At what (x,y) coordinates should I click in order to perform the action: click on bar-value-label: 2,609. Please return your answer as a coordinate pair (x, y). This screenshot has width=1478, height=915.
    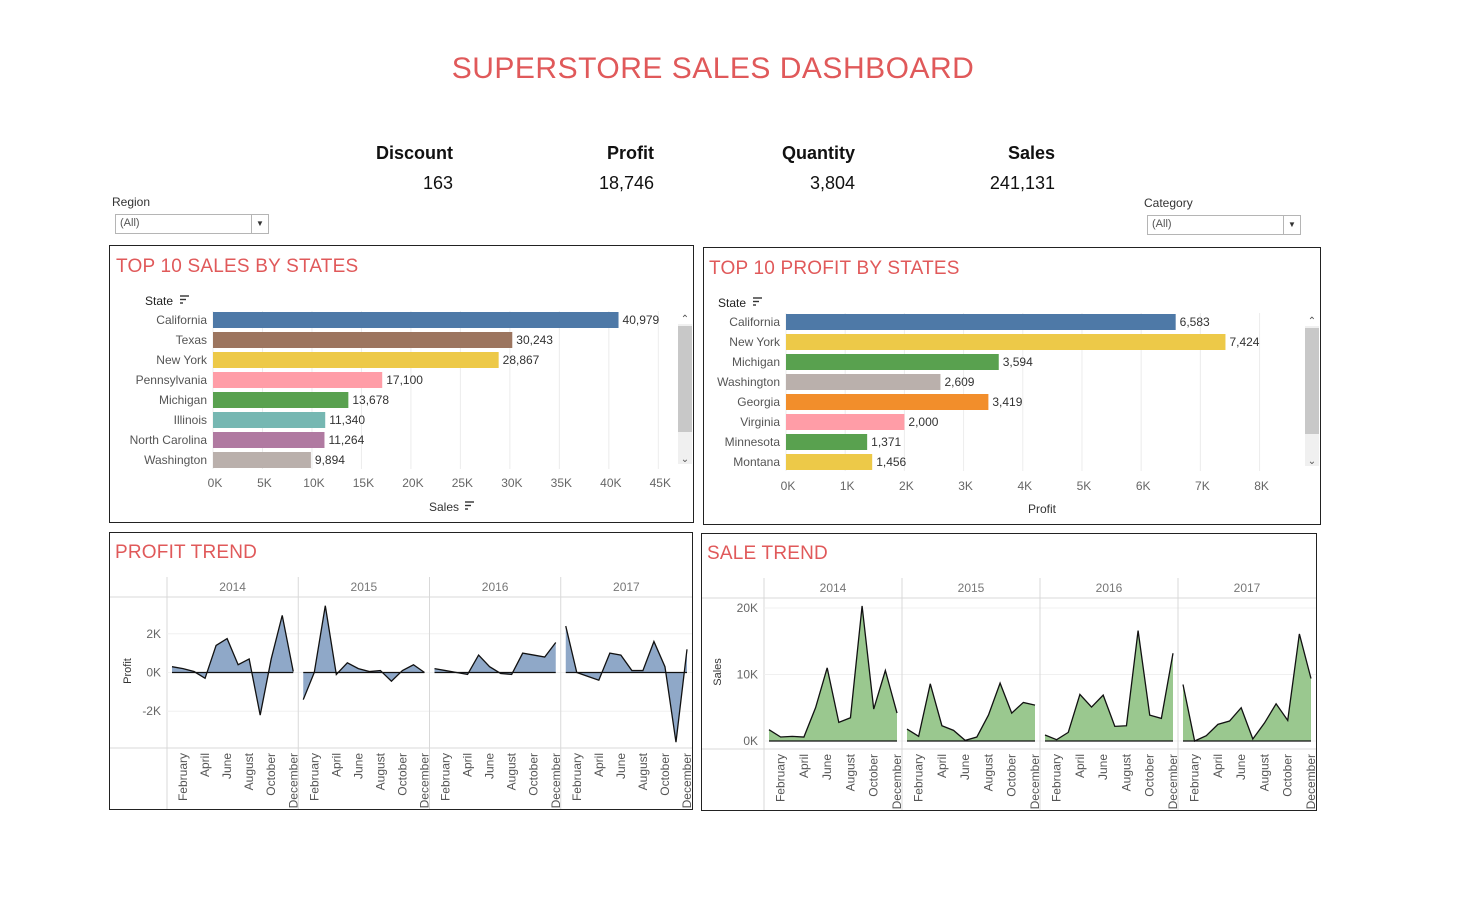
    Looking at the image, I should click on (959, 382).